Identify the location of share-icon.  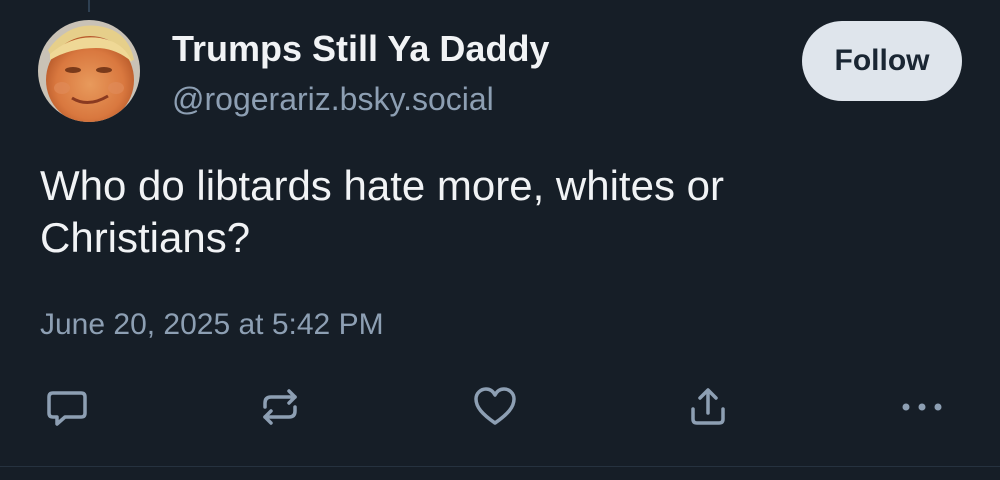
(708, 406).